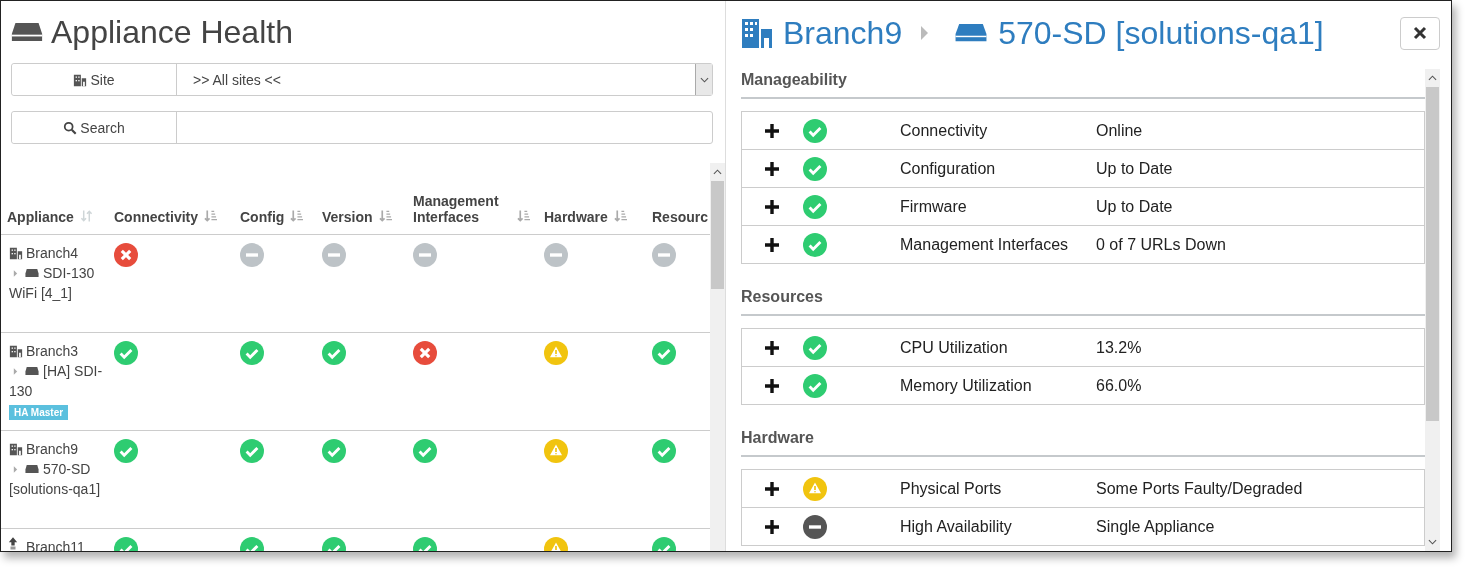  Describe the element at coordinates (58, 479) in the screenshot. I see `appliance-link: 570-SD [solutions-qa1]` at that location.